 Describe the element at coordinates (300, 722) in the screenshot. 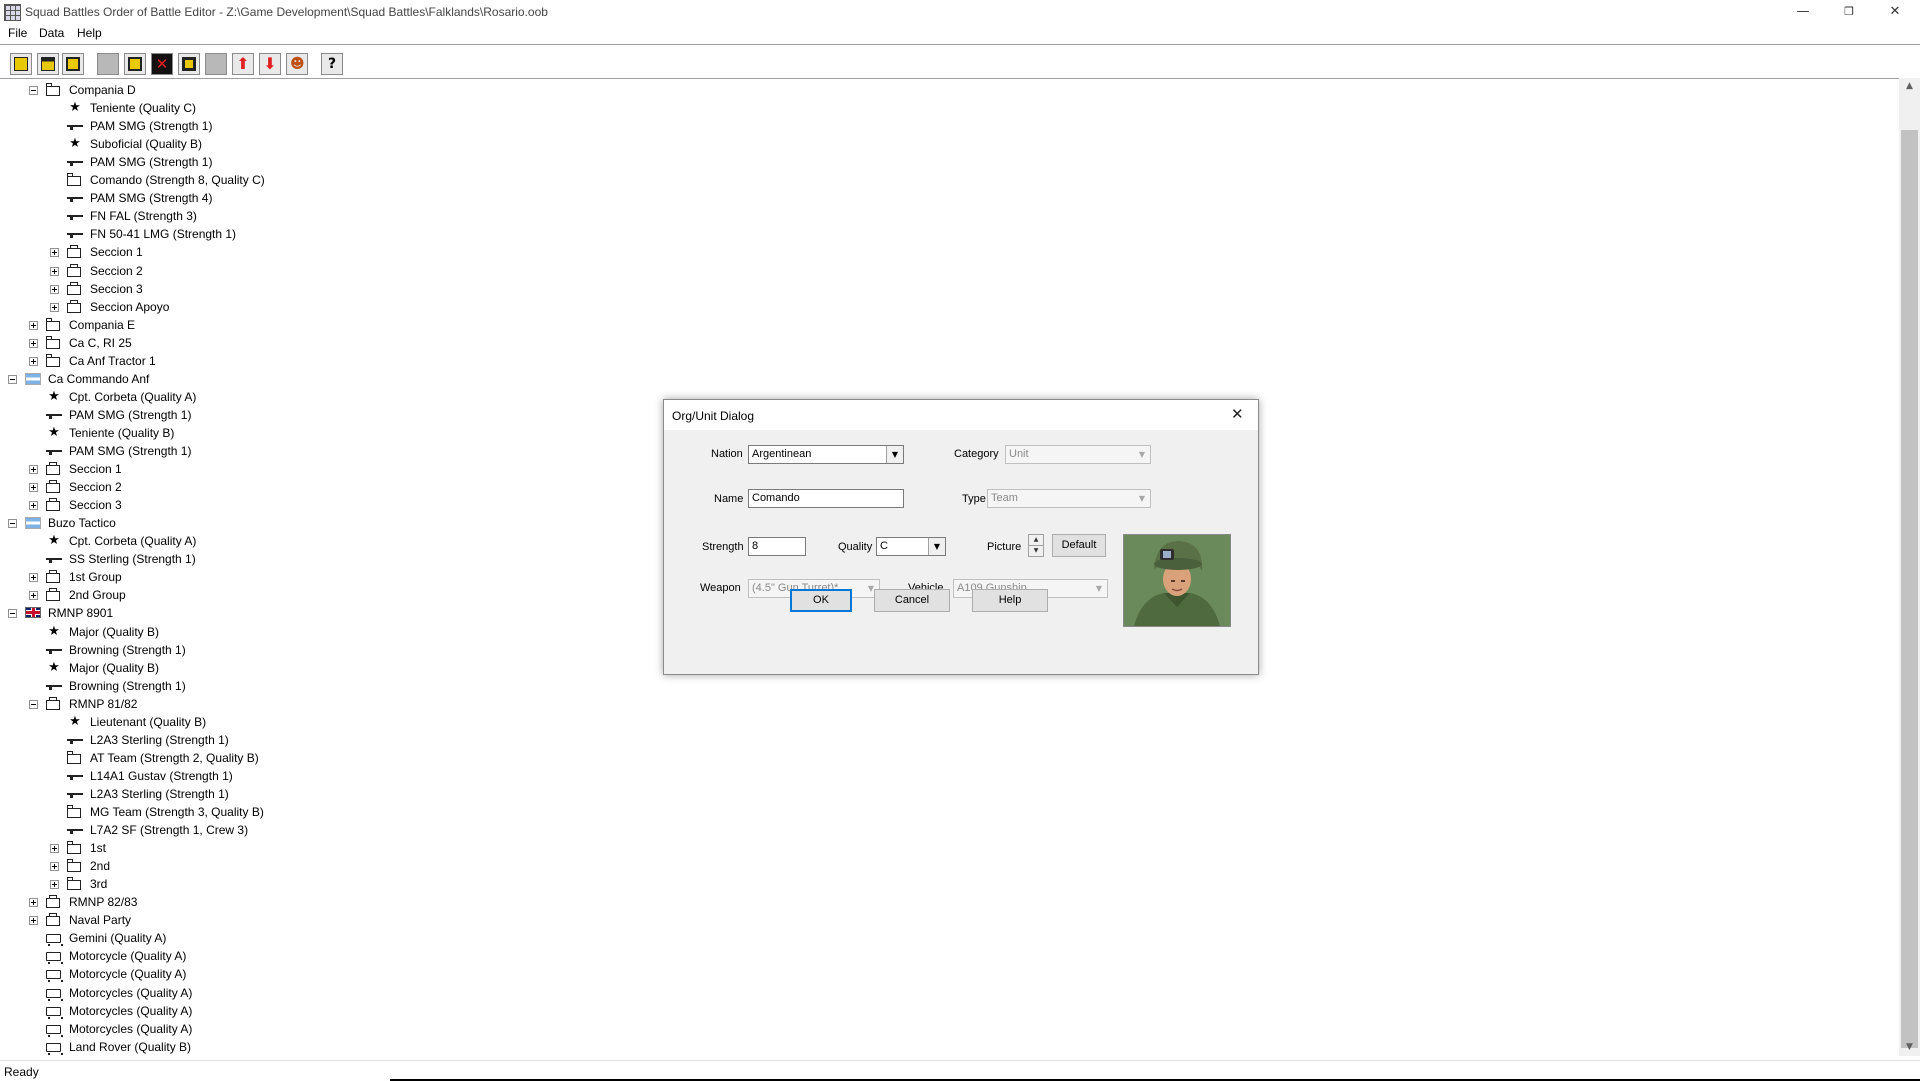

I see `tree-item: ★ Lieutenant (Quality B)` at that location.